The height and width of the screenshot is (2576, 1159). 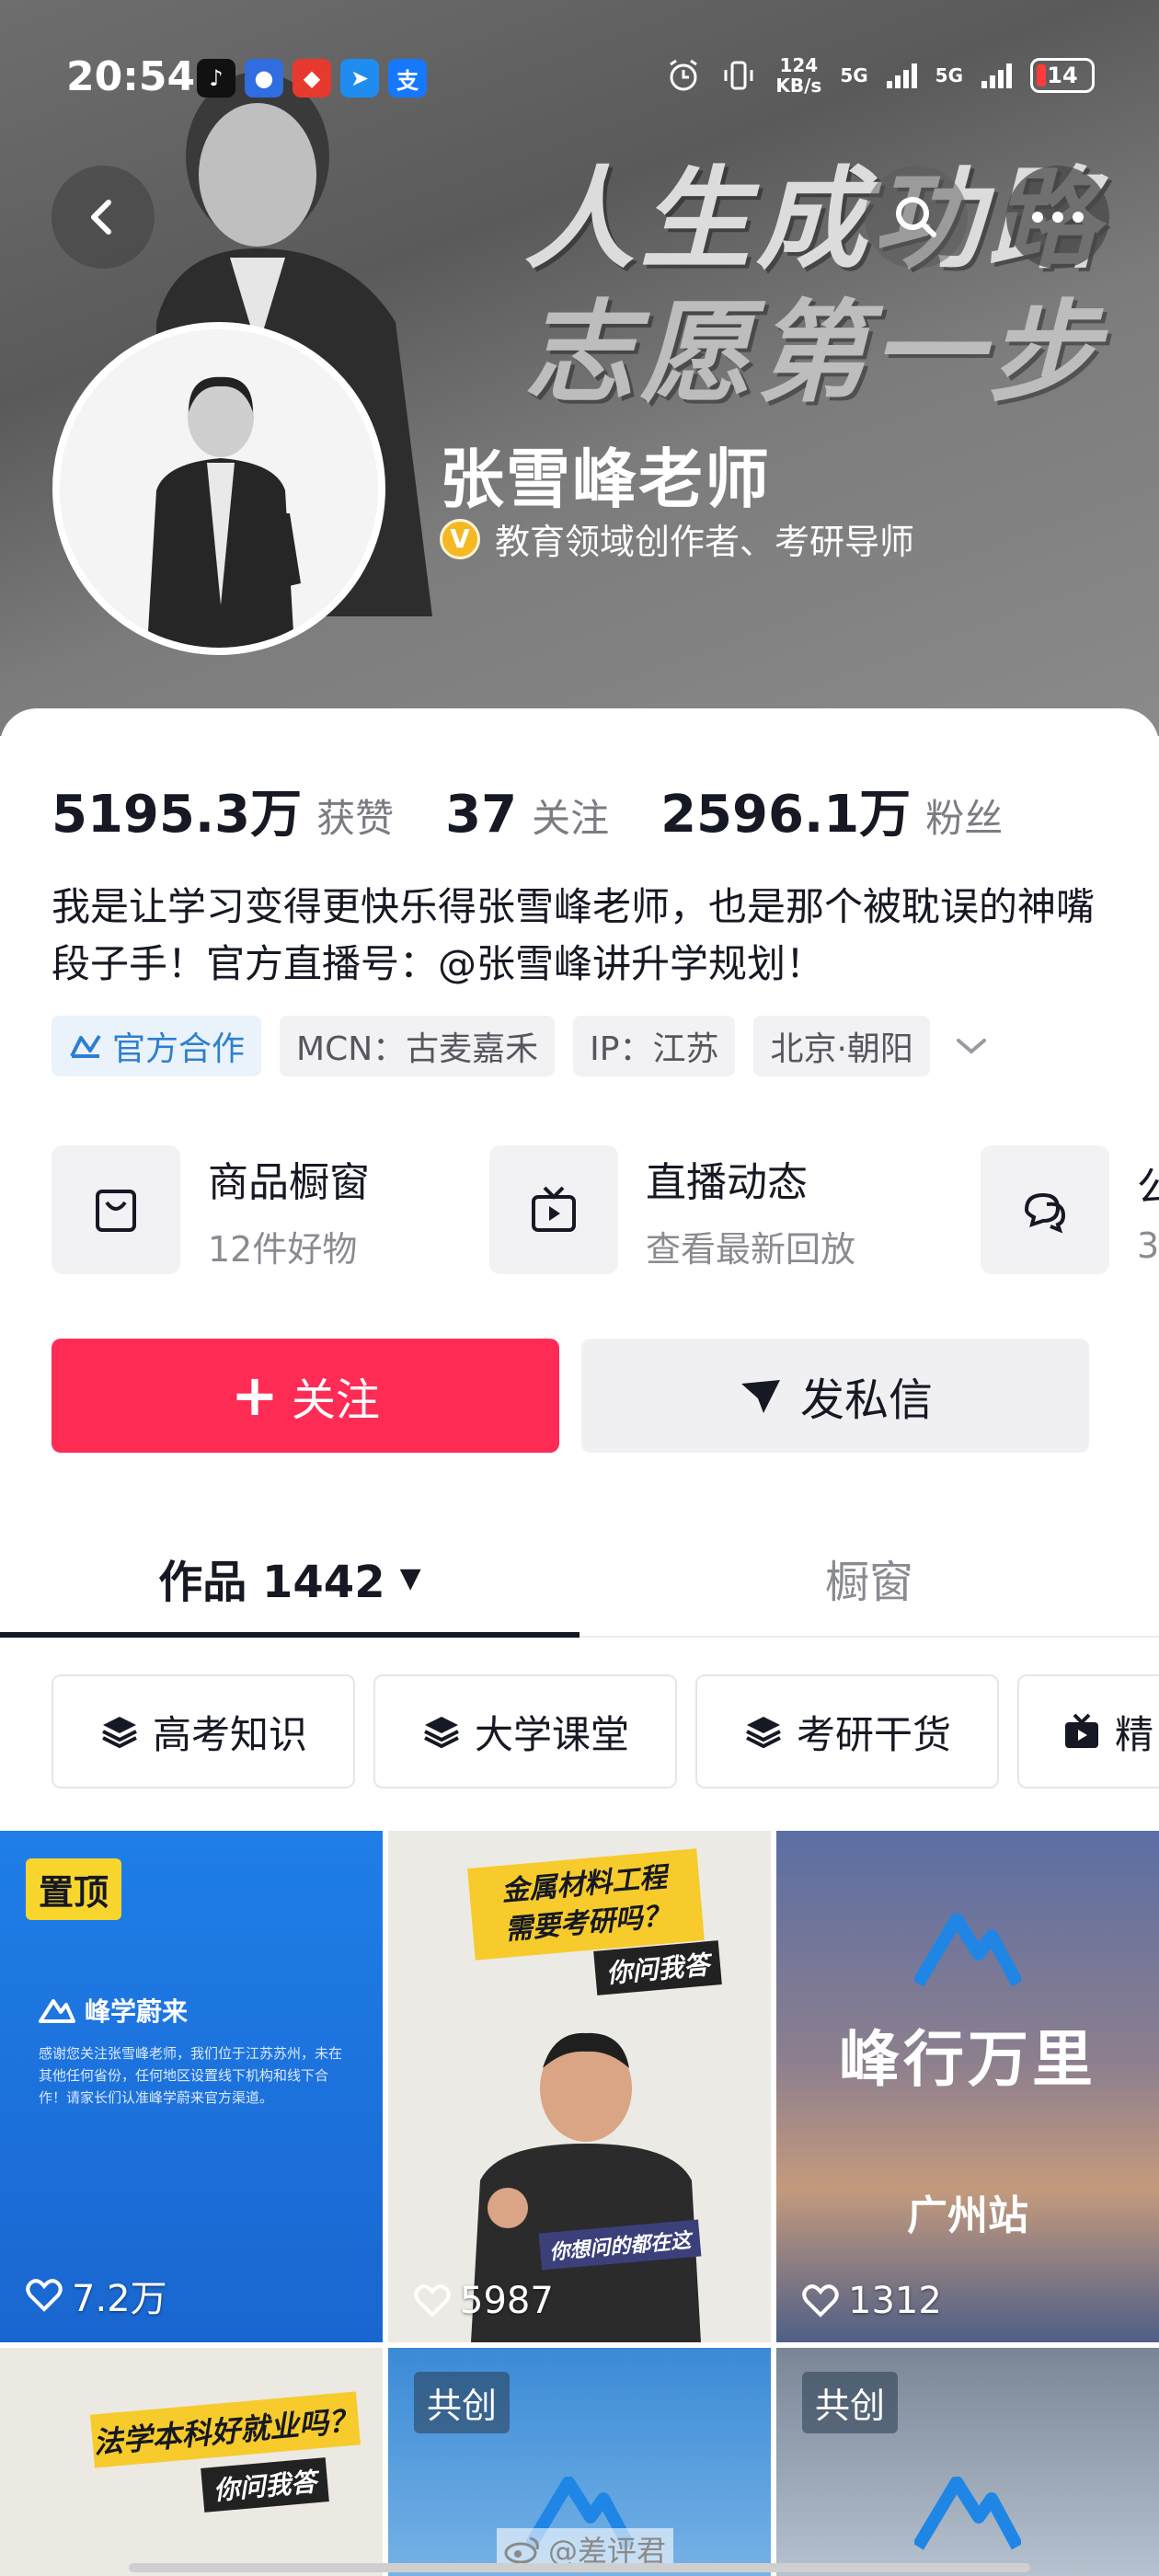 I want to click on avatar, so click(x=218, y=488).